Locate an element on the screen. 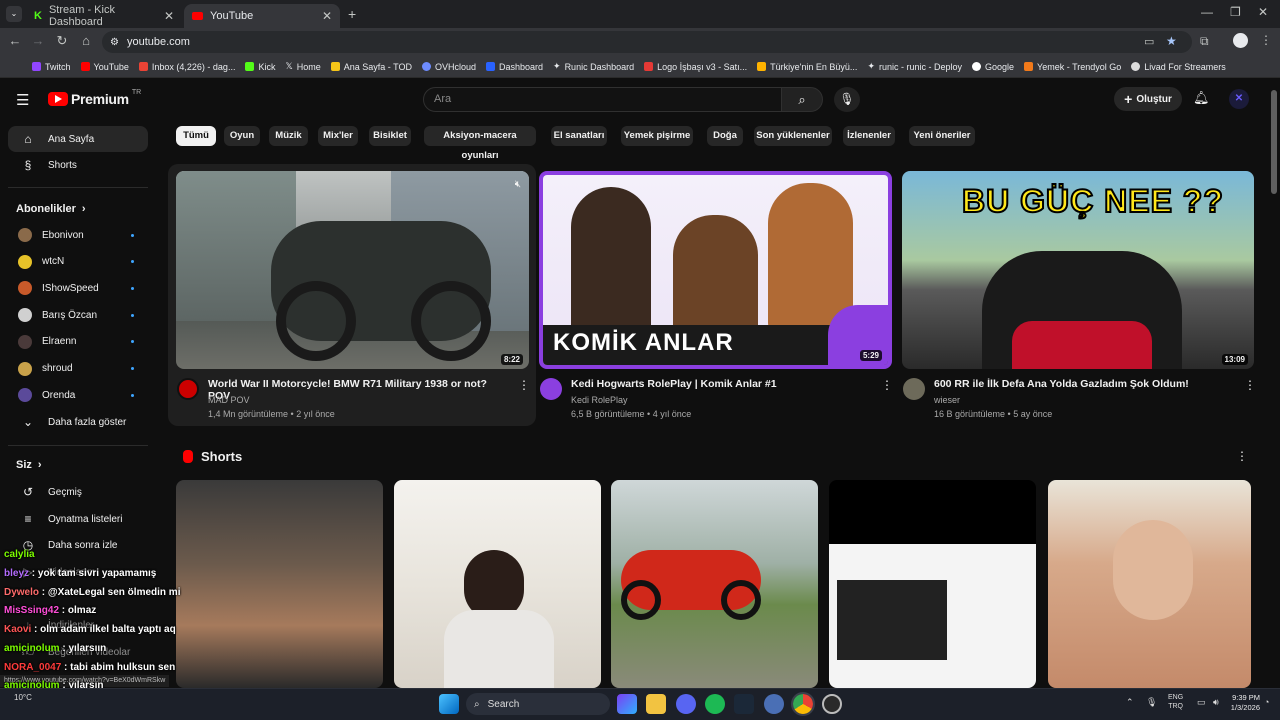 Image resolution: width=1280 pixels, height=720 pixels. sidebar-subscription: IShowSpeed is located at coordinates (78, 288).